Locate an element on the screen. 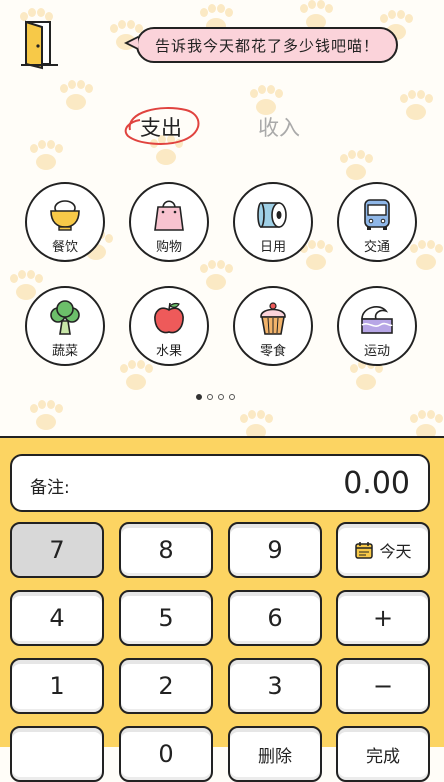 The height and width of the screenshot is (782, 444). bus-icon is located at coordinates (377, 214).